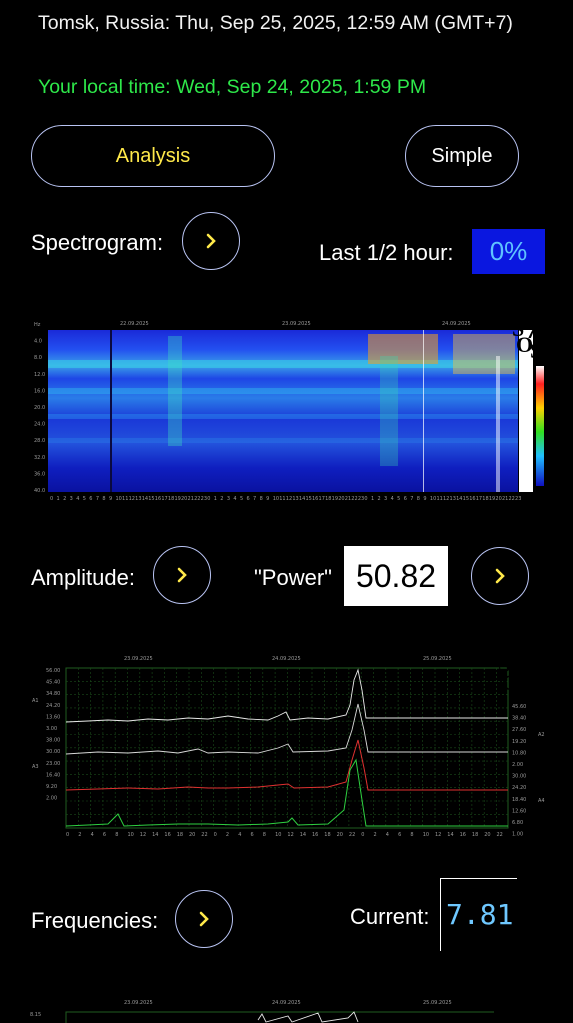 The height and width of the screenshot is (1023, 573). What do you see at coordinates (396, 576) in the screenshot?
I see `power-value: 50.82` at bounding box center [396, 576].